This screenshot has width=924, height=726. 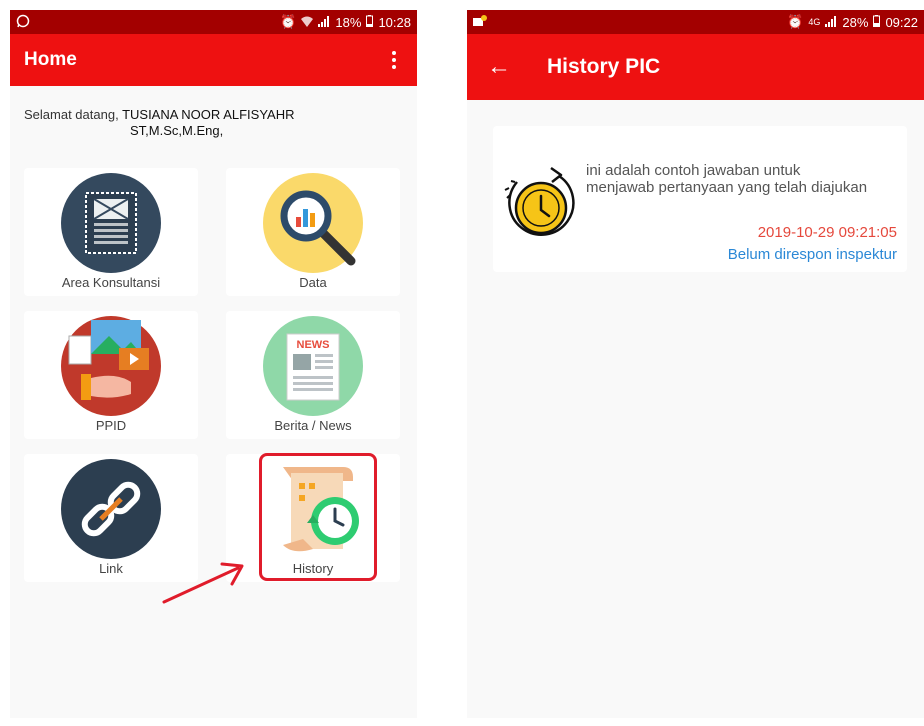 I want to click on network-type: 4G, so click(x=814, y=22).